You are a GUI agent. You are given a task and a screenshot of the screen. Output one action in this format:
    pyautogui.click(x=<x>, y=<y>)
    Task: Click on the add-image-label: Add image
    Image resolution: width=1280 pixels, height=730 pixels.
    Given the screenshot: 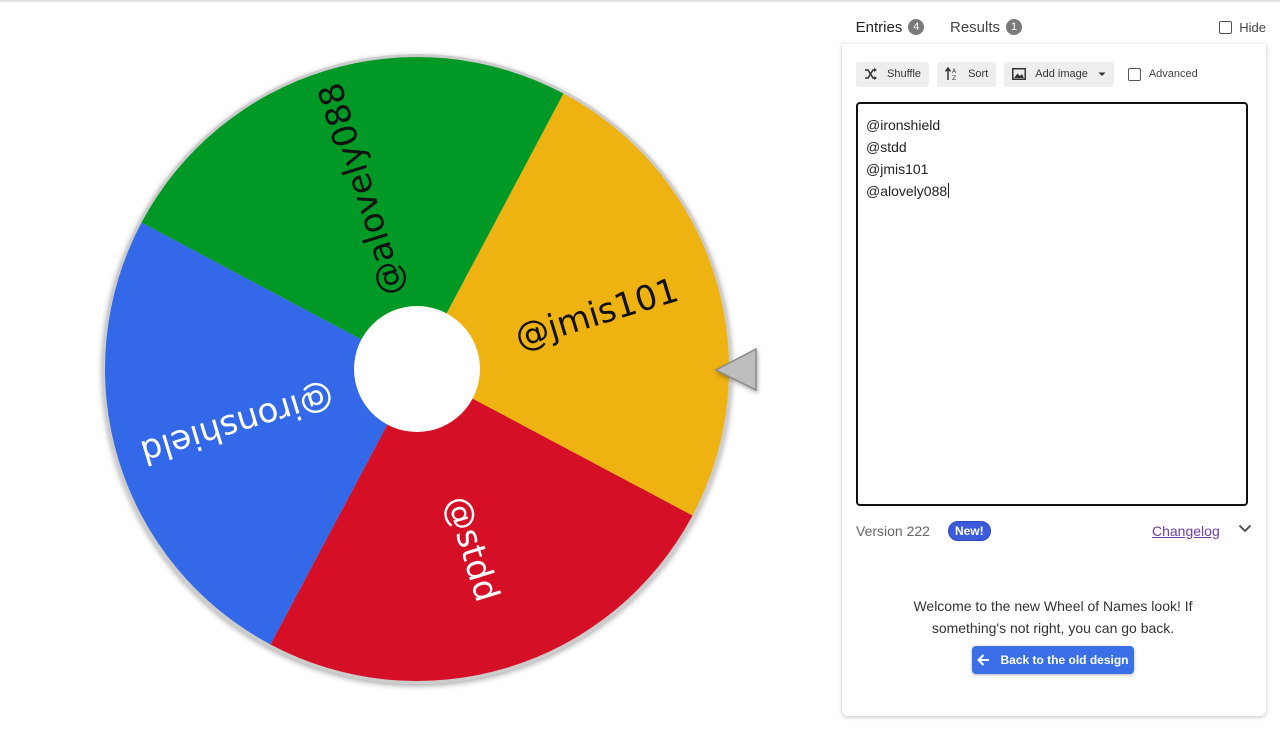 What is the action you would take?
    pyautogui.click(x=1061, y=74)
    